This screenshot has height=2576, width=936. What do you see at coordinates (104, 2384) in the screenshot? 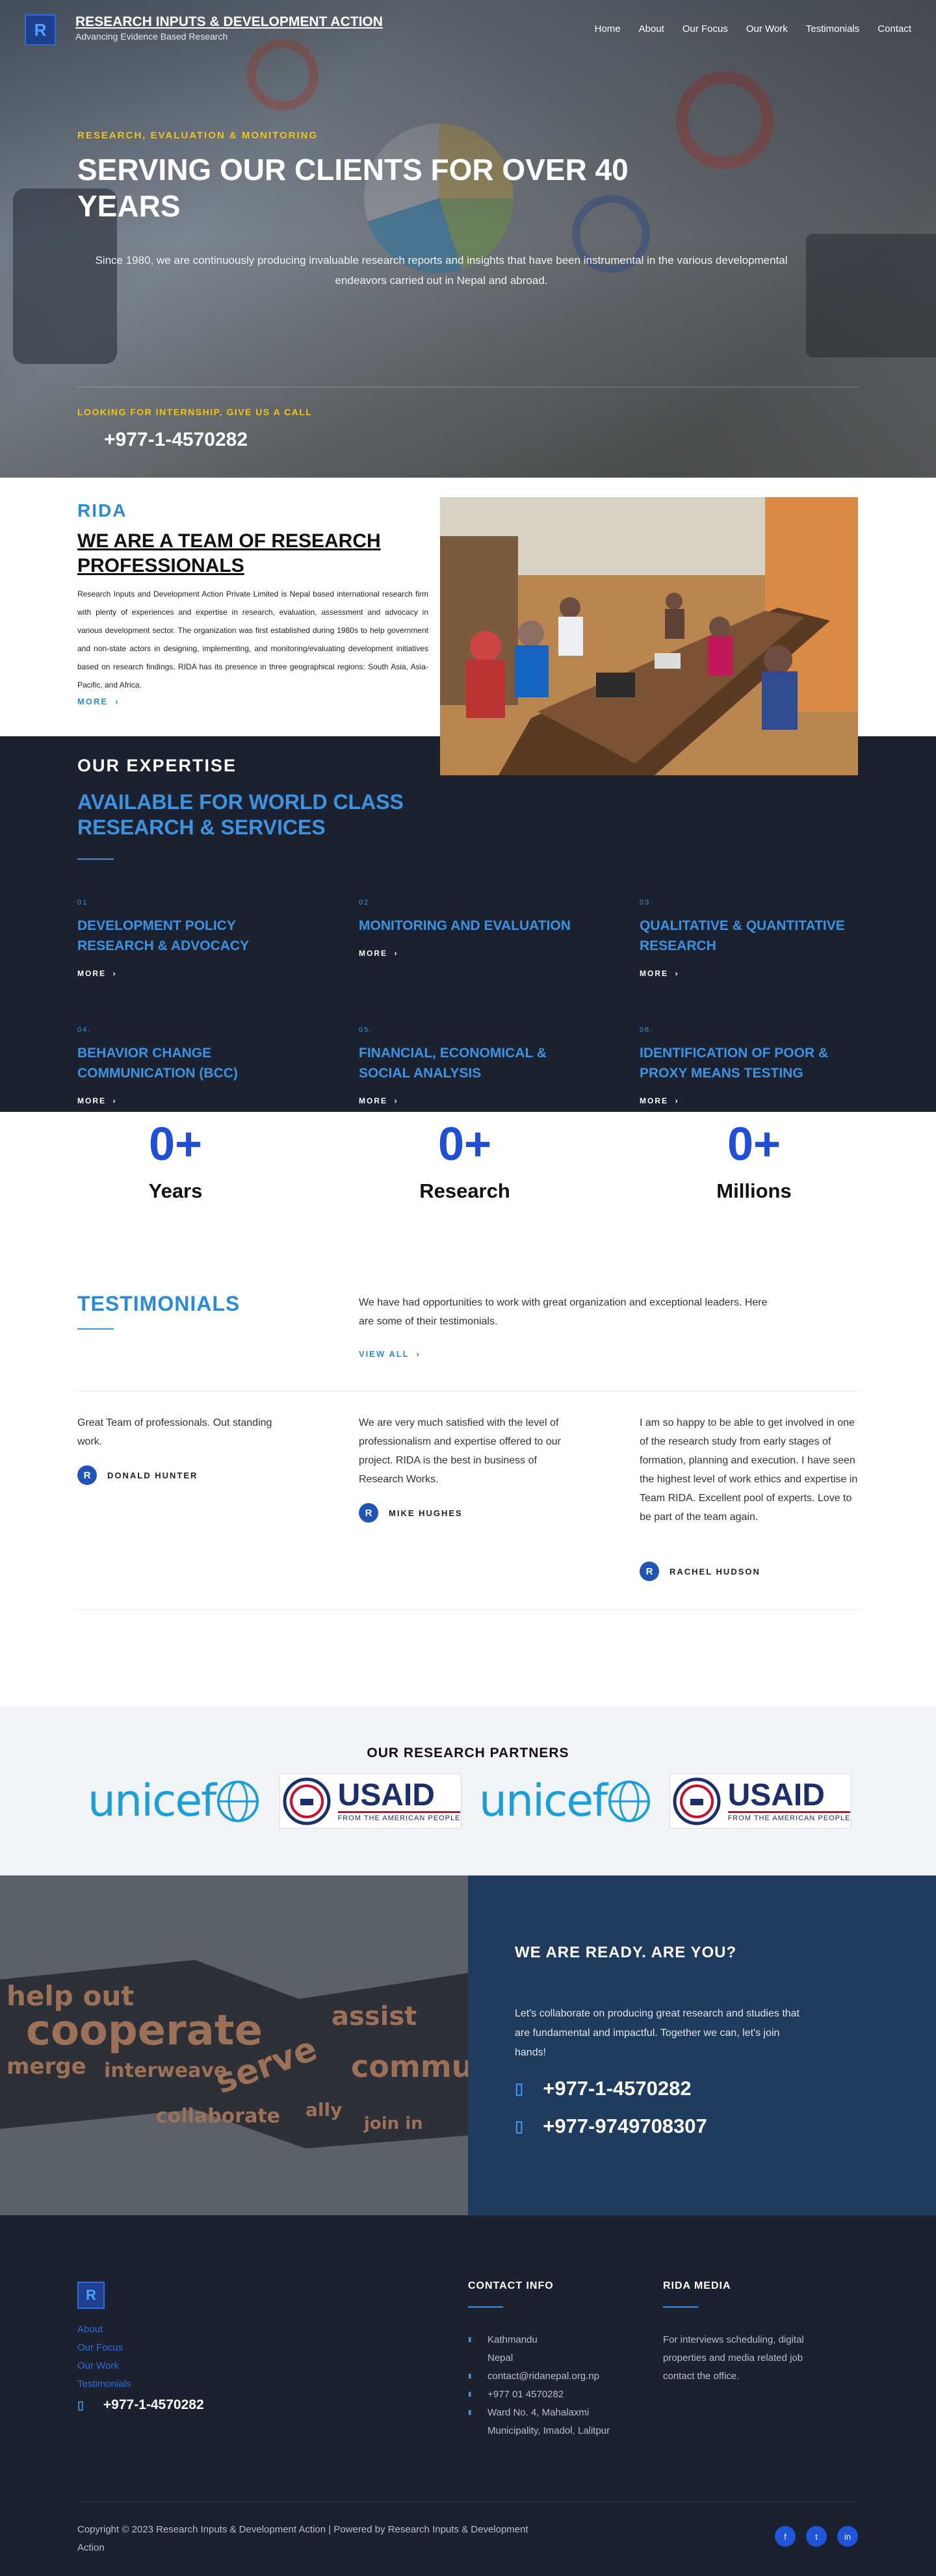
I see `footer-link-testimonials: Testimonials` at bounding box center [104, 2384].